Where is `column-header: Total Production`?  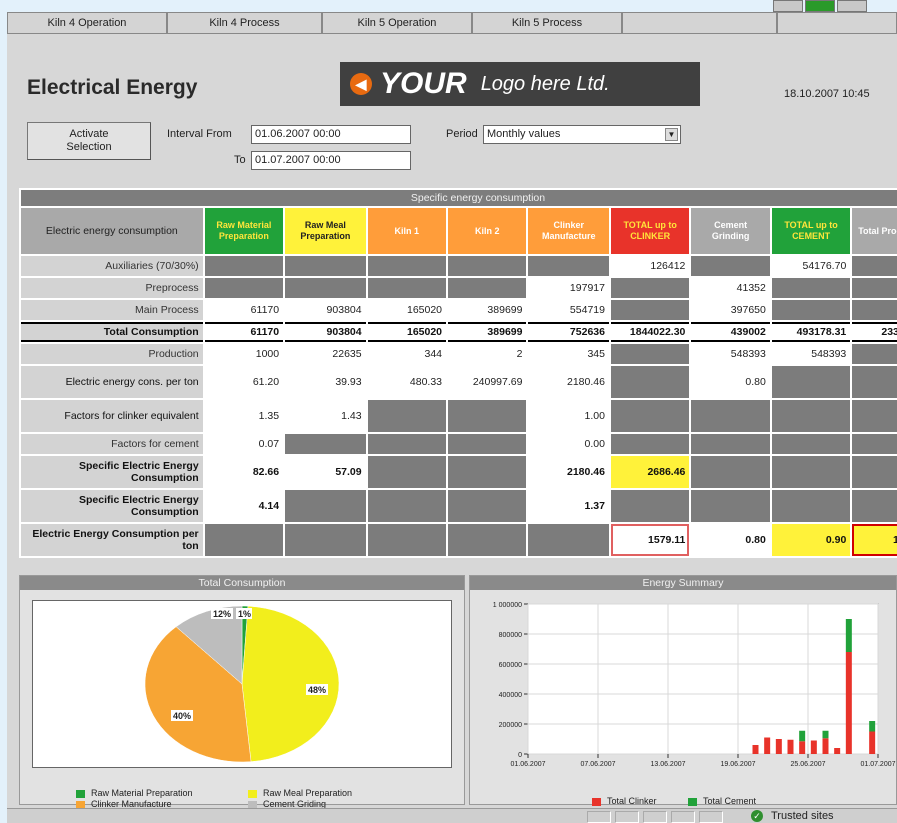
column-header: Total Production is located at coordinates (874, 231).